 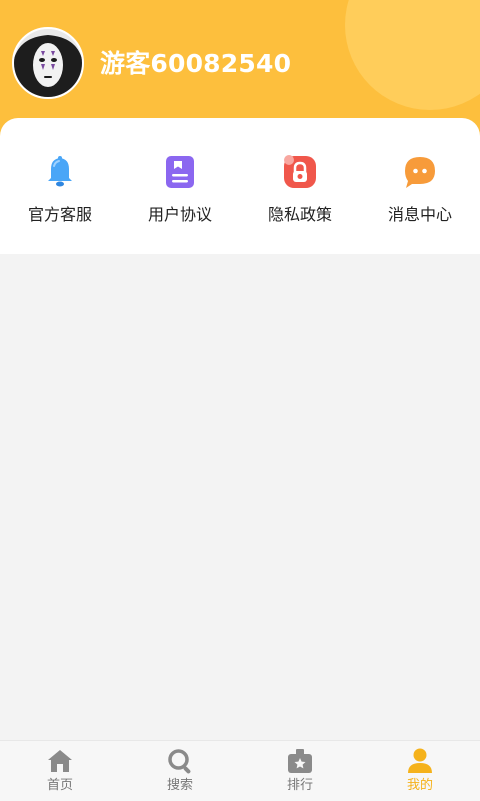 I want to click on menu-item-label: 官方客服, so click(x=59, y=214).